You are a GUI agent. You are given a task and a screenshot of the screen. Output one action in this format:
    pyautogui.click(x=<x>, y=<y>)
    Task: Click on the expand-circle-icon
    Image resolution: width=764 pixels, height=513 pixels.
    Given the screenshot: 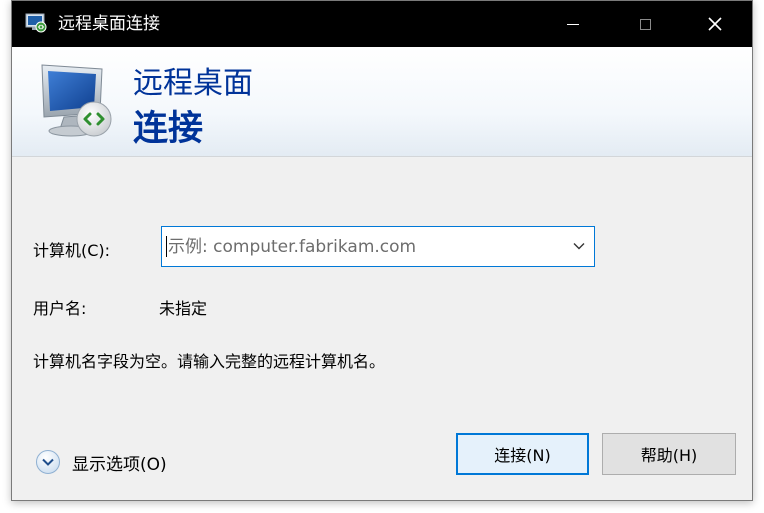 What is the action you would take?
    pyautogui.click(x=48, y=462)
    